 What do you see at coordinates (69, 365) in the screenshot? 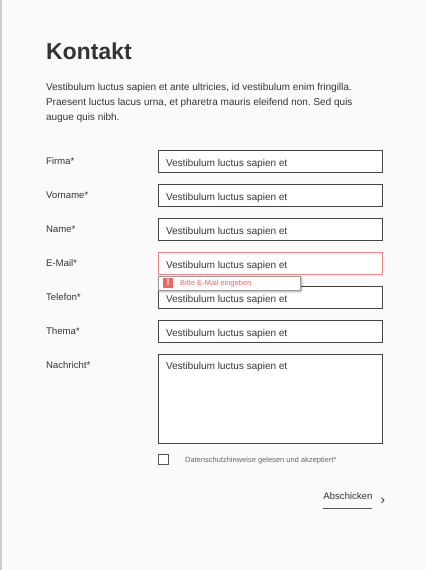
I see `field-label: Nachricht*` at bounding box center [69, 365].